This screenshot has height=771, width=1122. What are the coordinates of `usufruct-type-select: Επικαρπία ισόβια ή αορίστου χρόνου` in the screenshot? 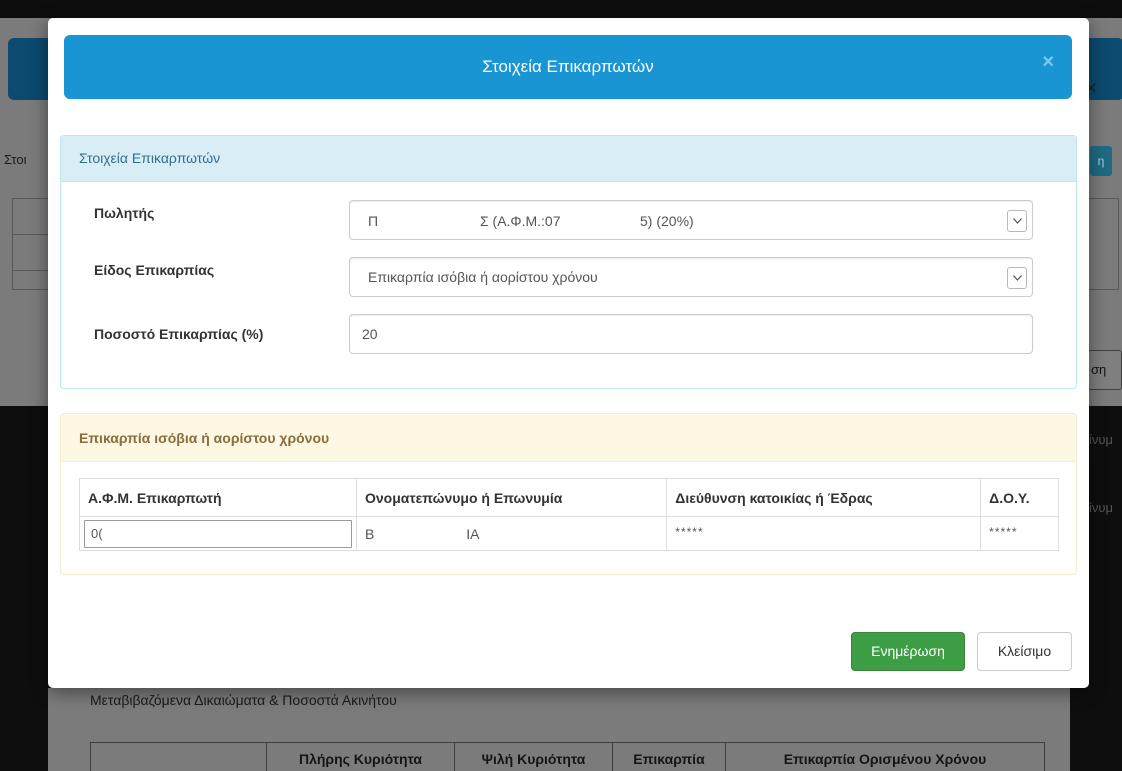 It's located at (691, 277).